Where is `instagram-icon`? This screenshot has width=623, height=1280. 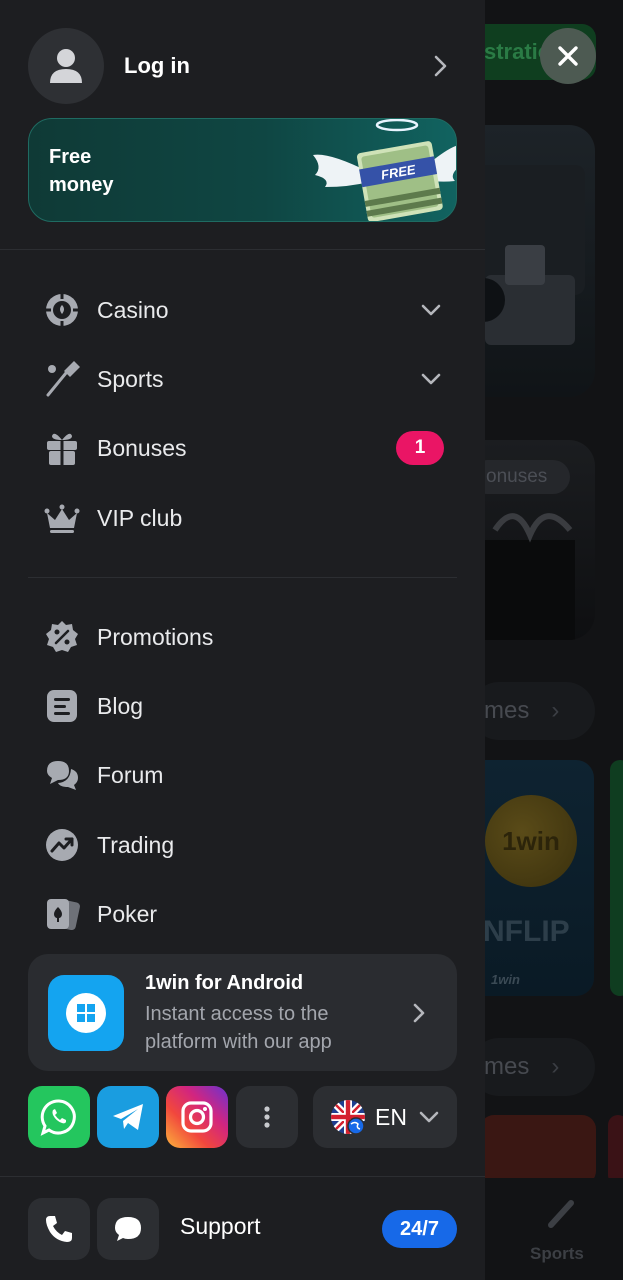 instagram-icon is located at coordinates (197, 1117).